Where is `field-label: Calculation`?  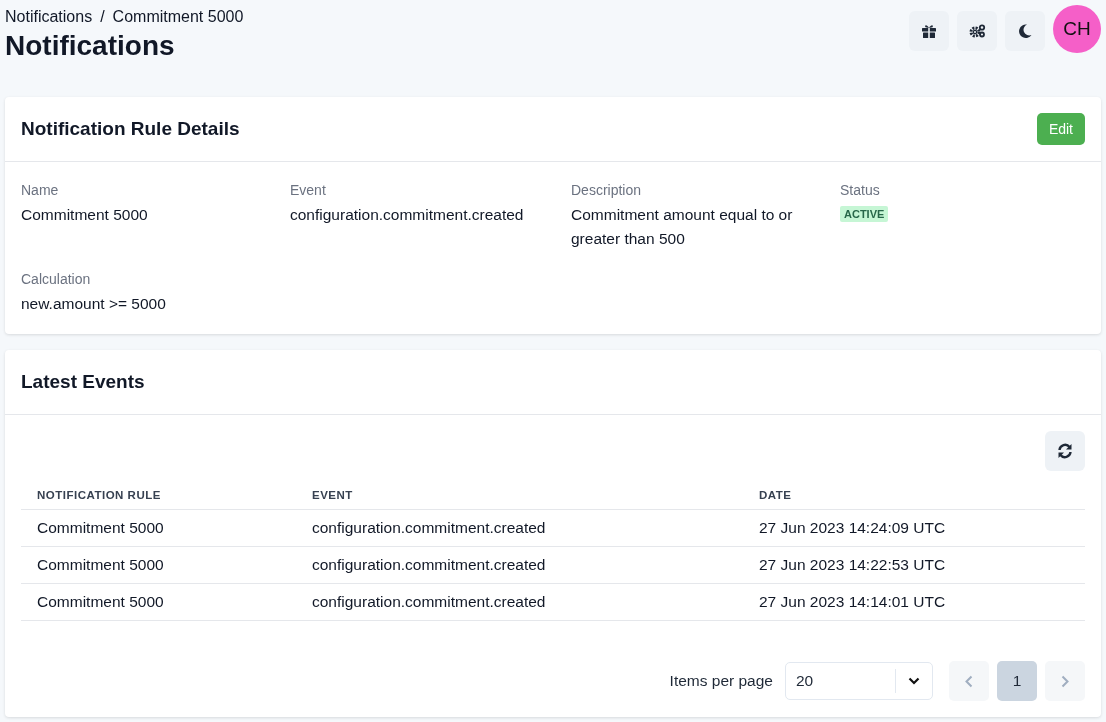 field-label: Calculation is located at coordinates (56, 279).